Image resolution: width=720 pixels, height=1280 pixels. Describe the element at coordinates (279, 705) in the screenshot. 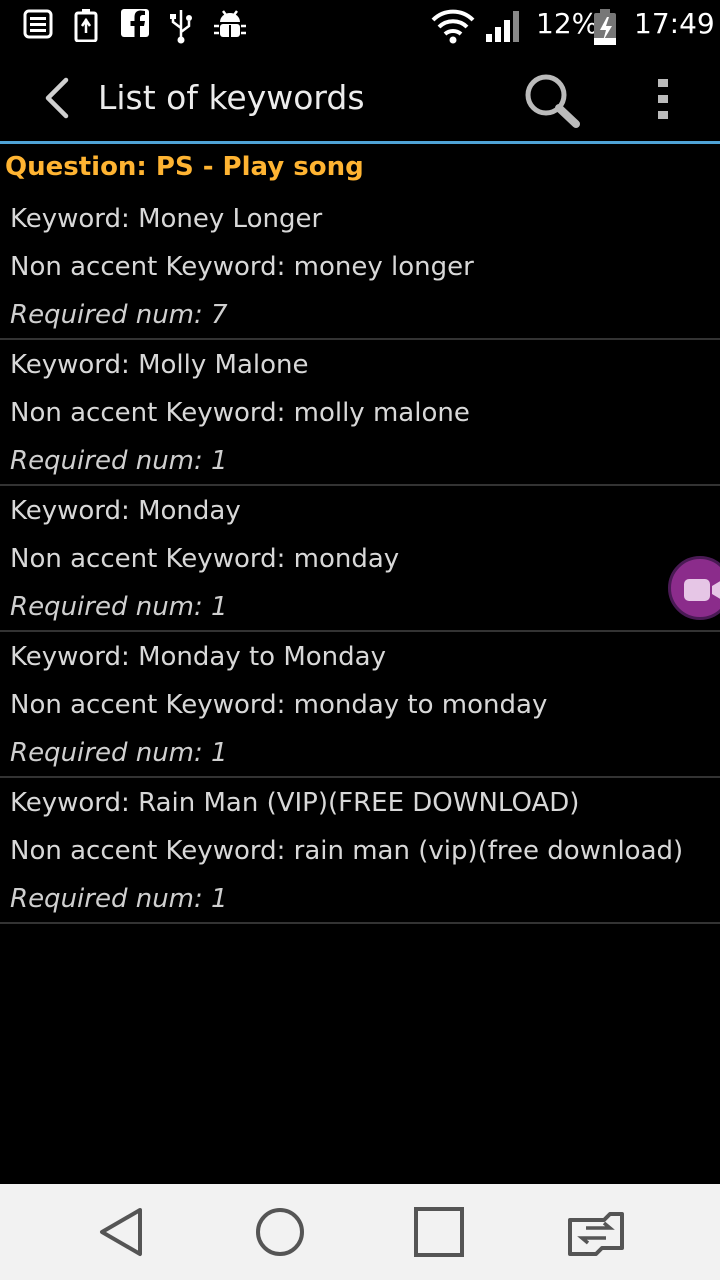

I see `non-accent-keyword-text: Non accent Keyword: monday to monday` at that location.